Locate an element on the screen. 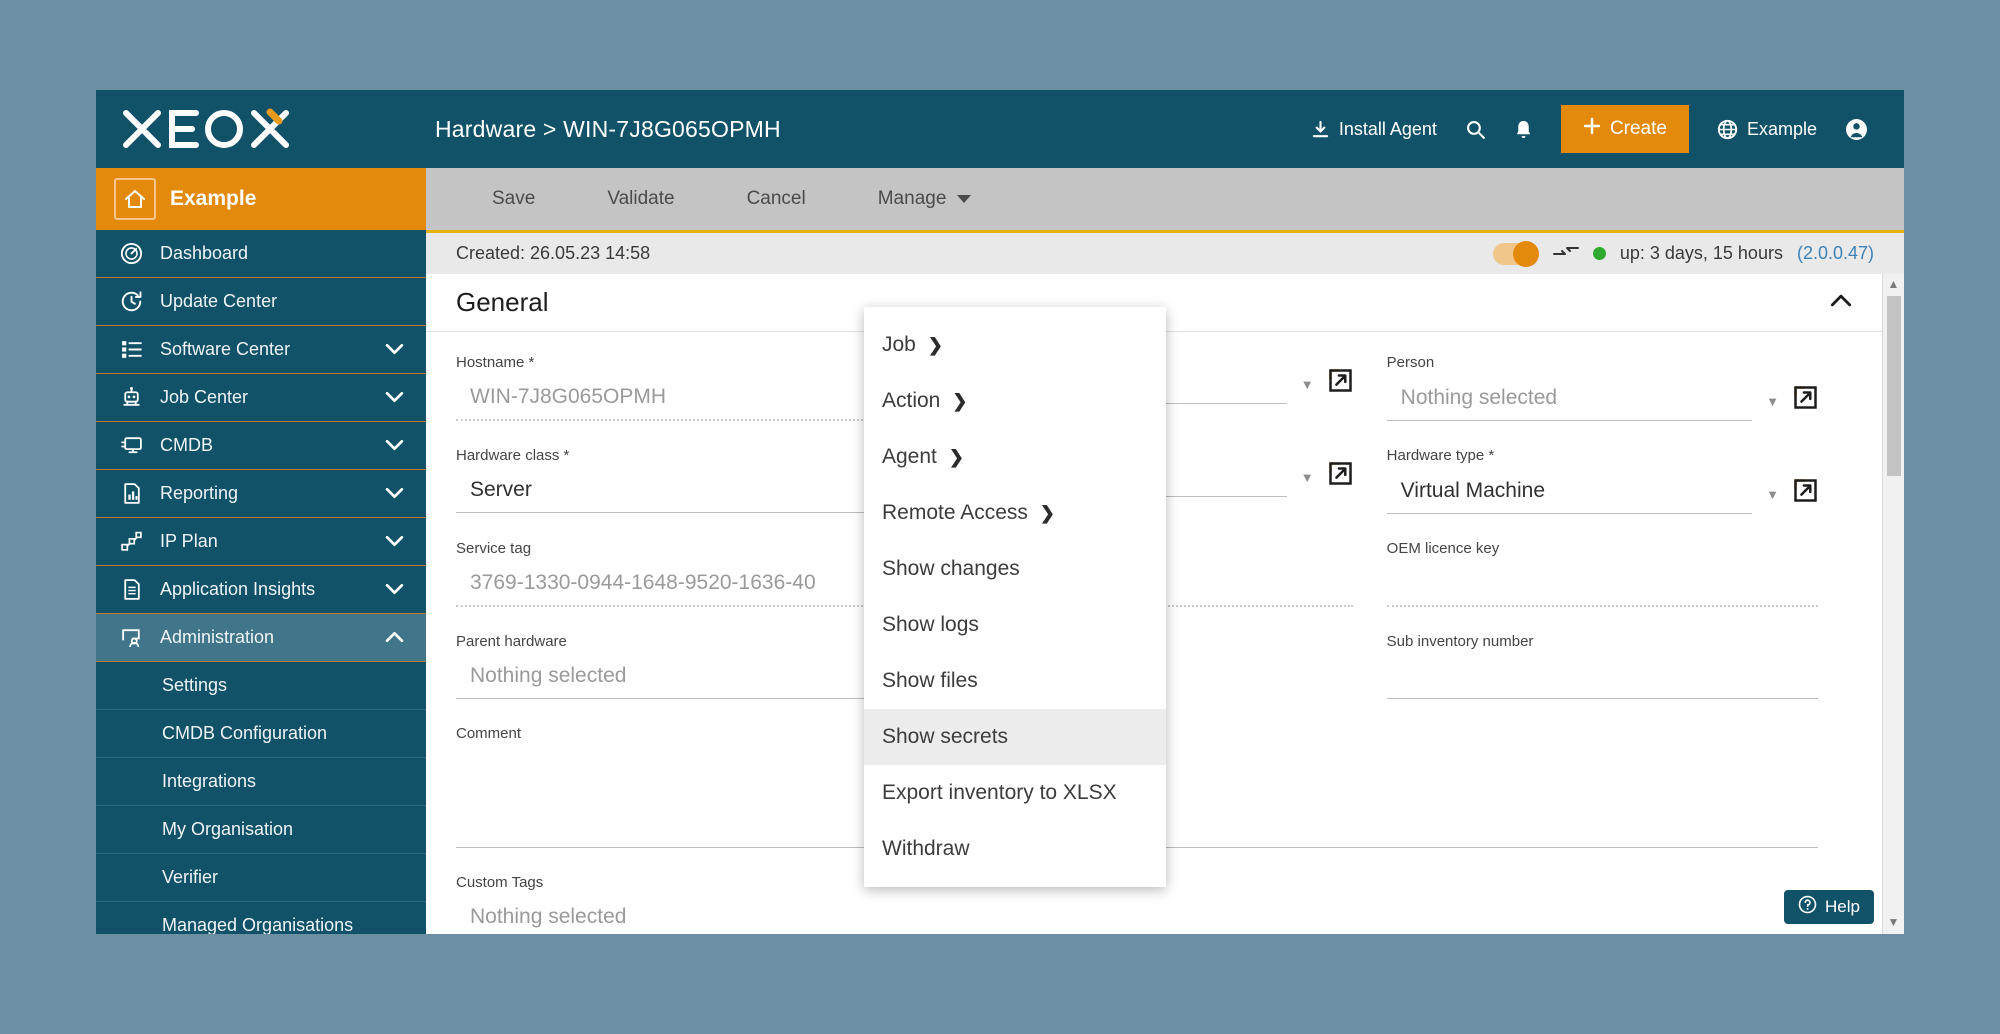  notifications-bell-icon is located at coordinates (1523, 129).